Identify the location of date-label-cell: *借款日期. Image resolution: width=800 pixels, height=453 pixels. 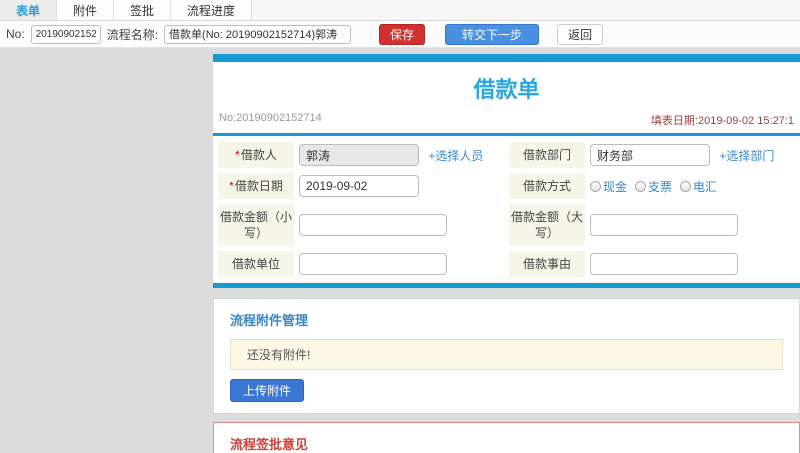
(256, 186).